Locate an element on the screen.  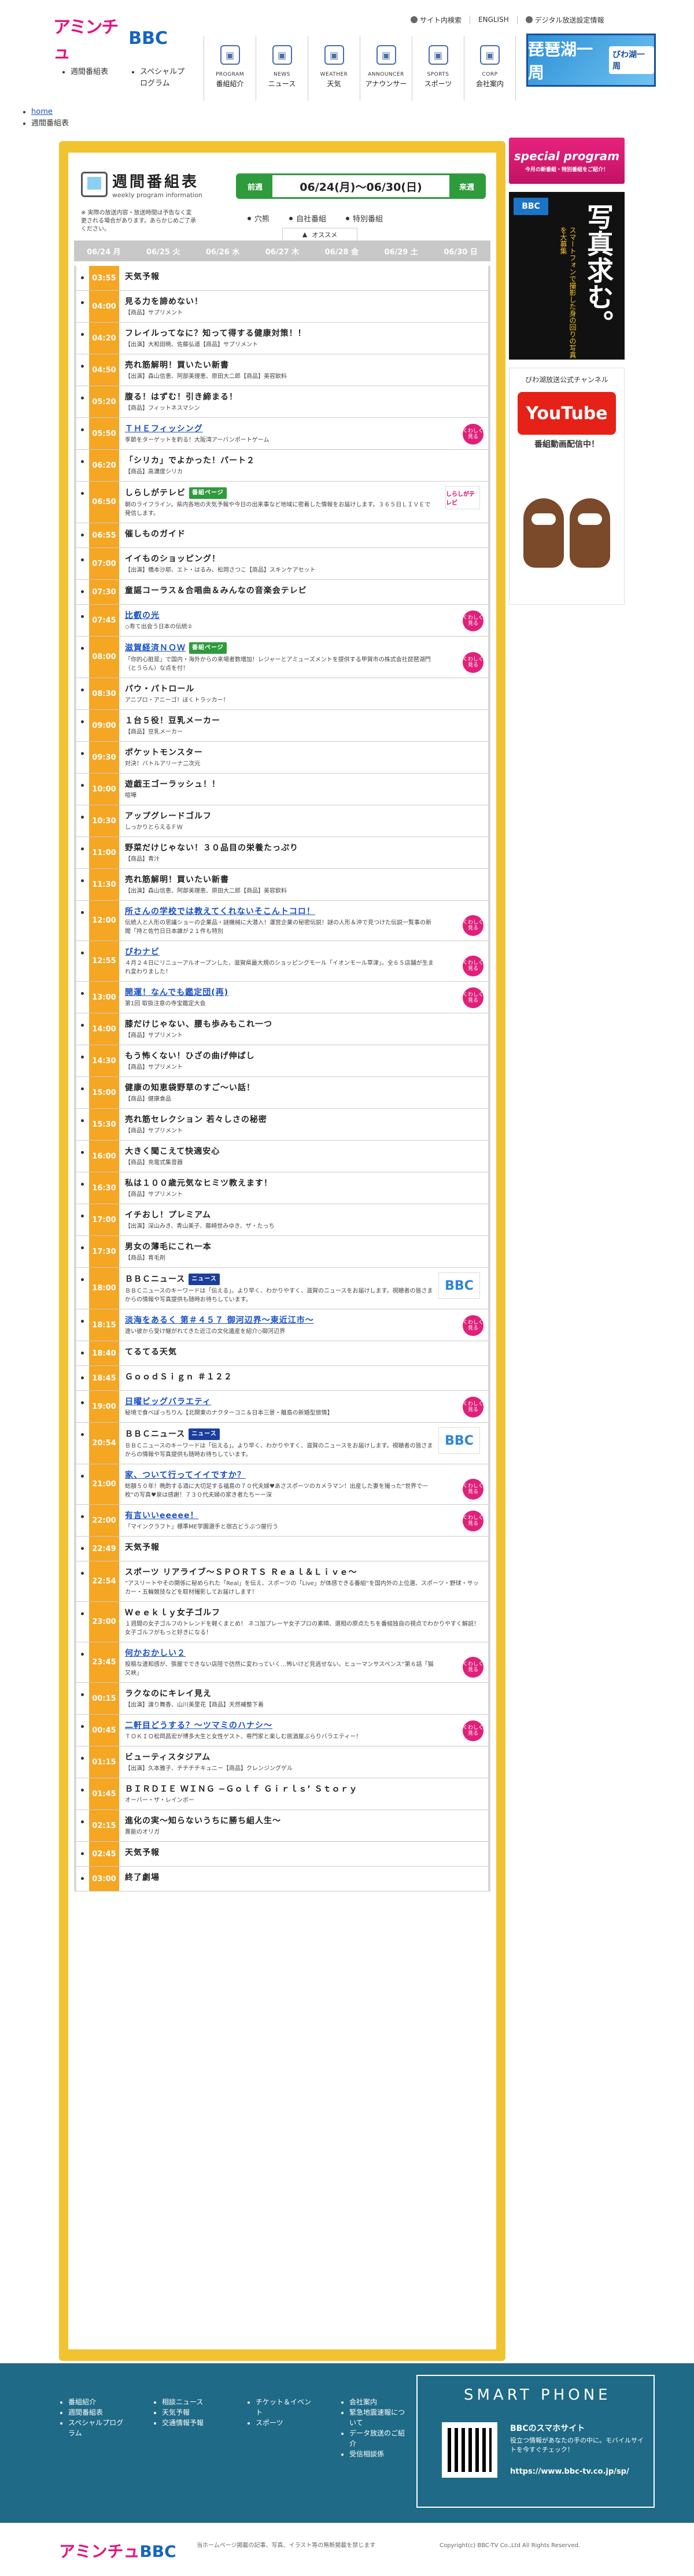
day-tab: 06/28 金 is located at coordinates (341, 250).